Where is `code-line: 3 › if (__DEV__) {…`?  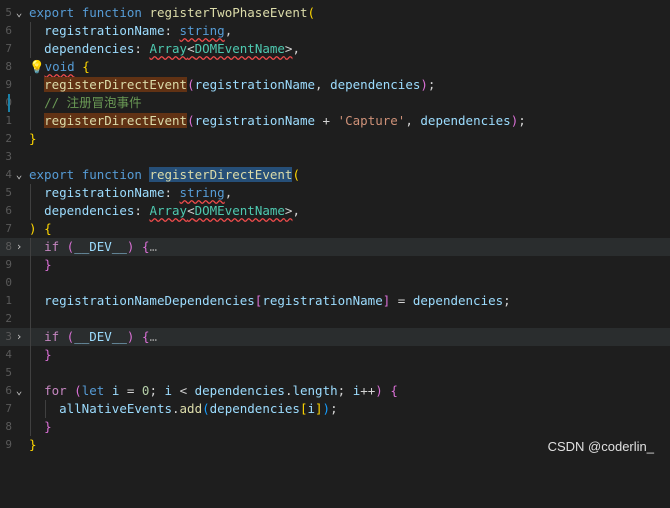 code-line: 3 › if (__DEV__) {… is located at coordinates (335, 337).